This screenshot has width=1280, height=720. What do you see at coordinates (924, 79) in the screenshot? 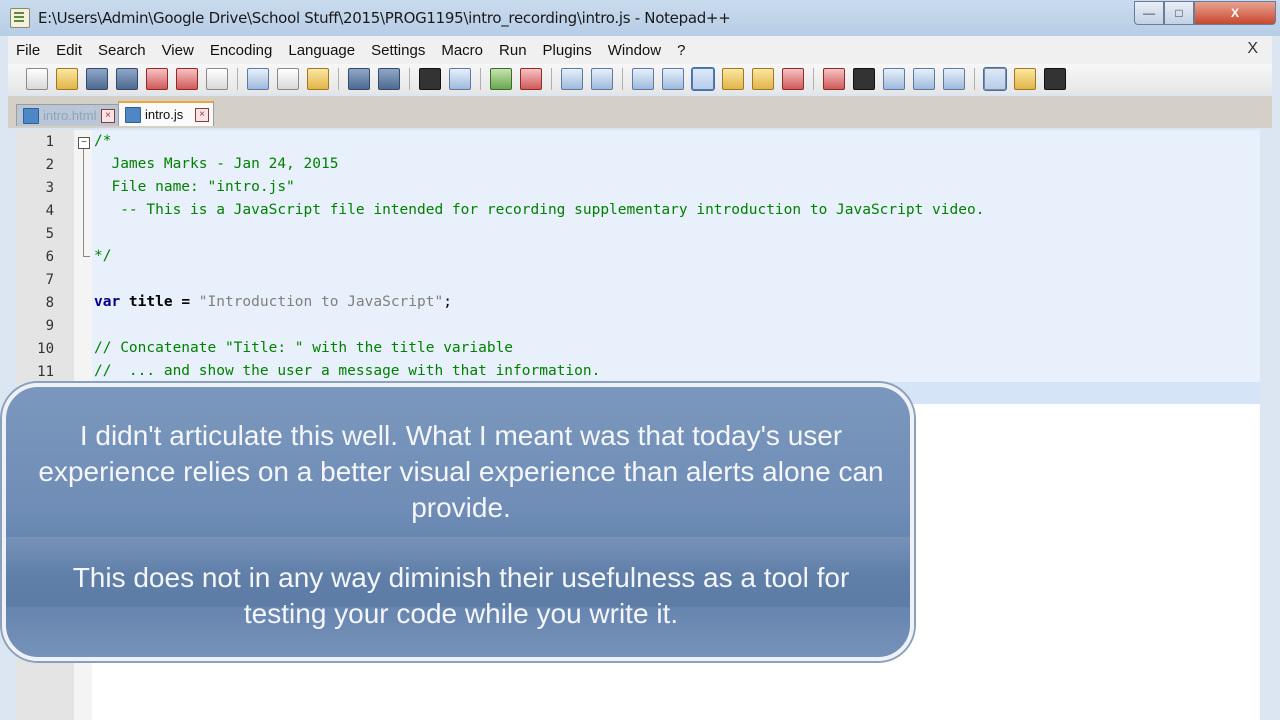
I see `run-macro-multiple-icon` at bounding box center [924, 79].